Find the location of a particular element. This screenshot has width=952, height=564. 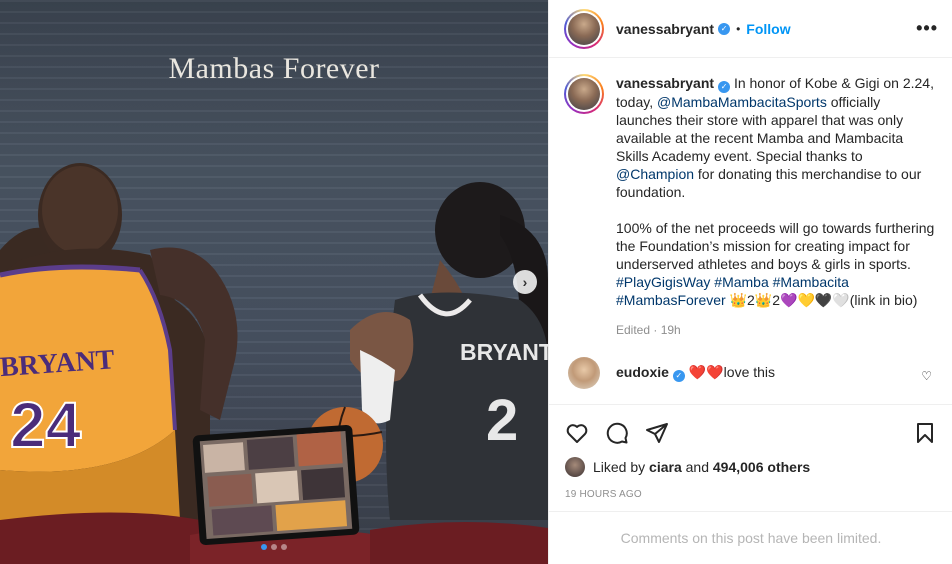

likes-prefix: Liked by is located at coordinates (619, 467).